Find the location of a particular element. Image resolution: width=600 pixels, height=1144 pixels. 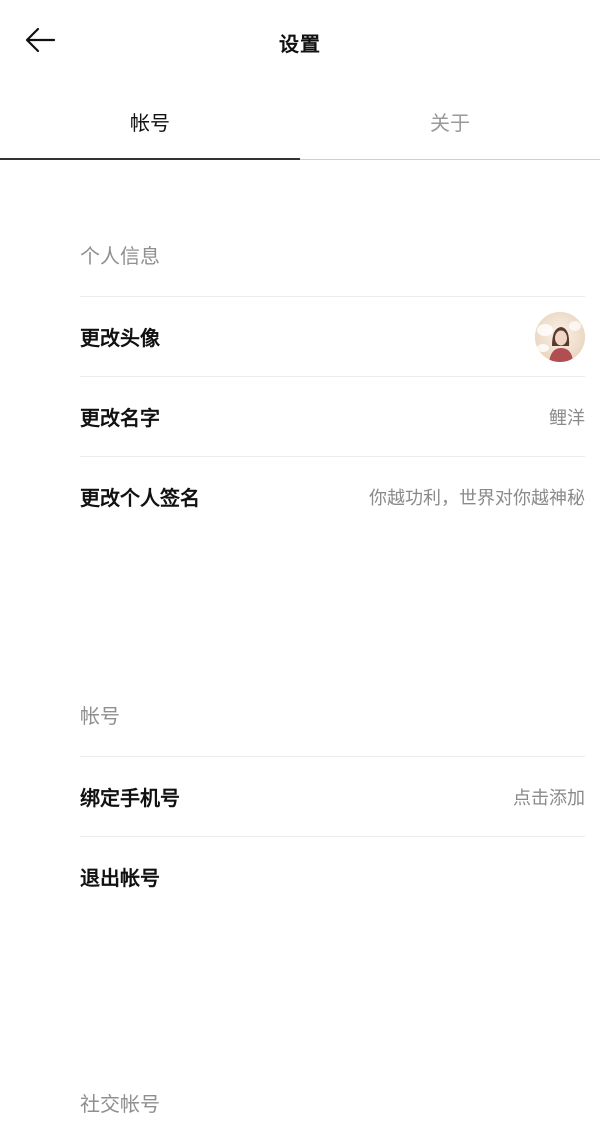

tab-bar: 帐号 关于 is located at coordinates (300, 121).